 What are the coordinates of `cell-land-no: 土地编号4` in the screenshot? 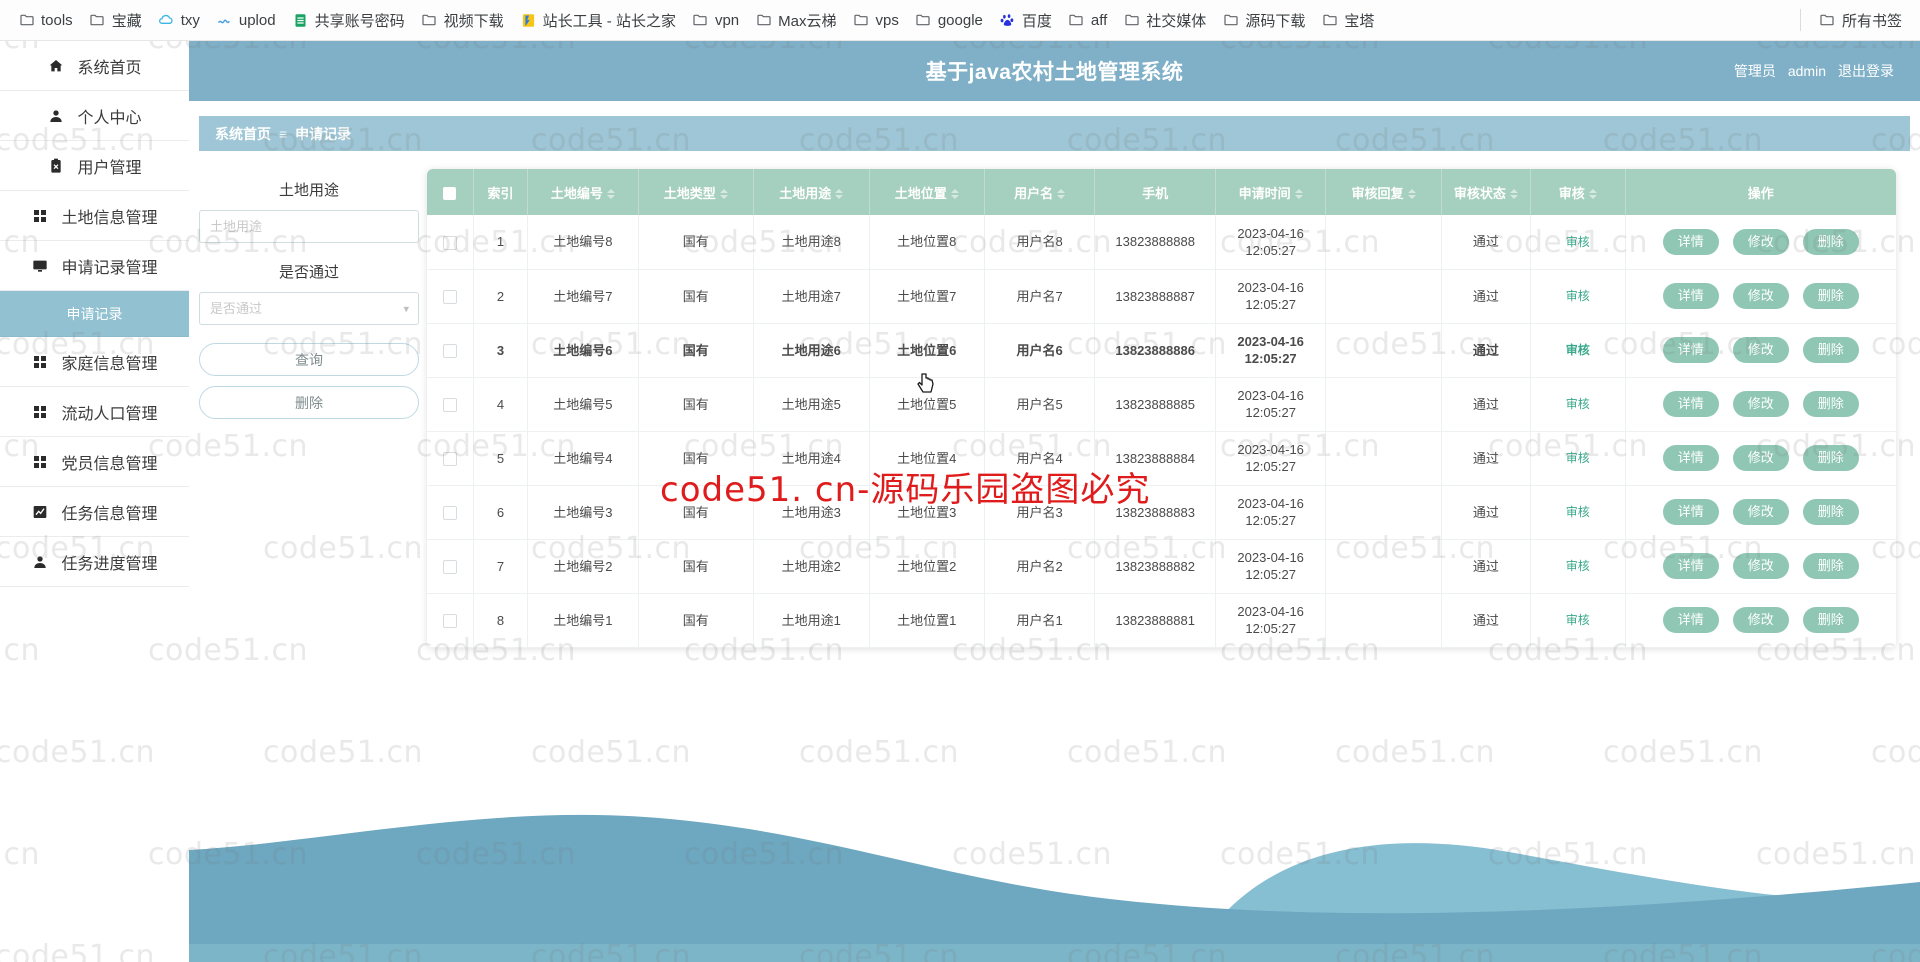 It's located at (583, 458).